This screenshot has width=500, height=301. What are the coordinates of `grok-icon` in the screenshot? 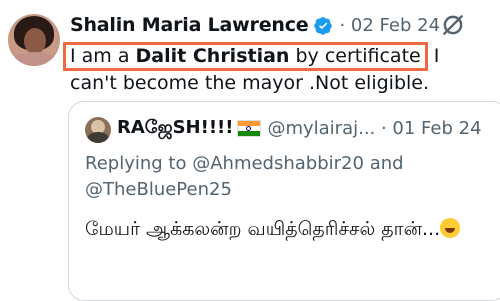 It's located at (453, 25).